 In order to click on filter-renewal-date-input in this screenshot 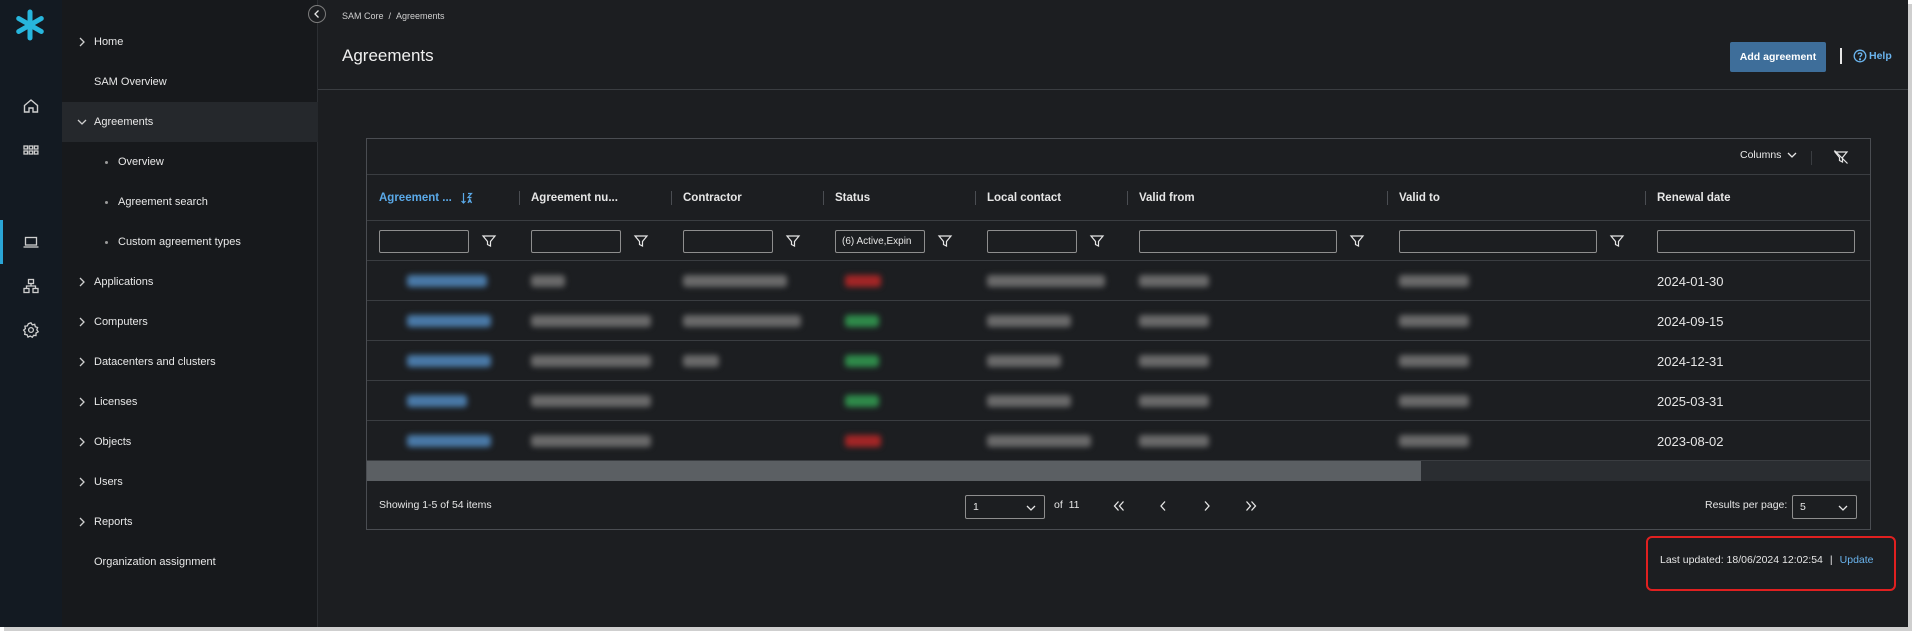, I will do `click(1756, 241)`.